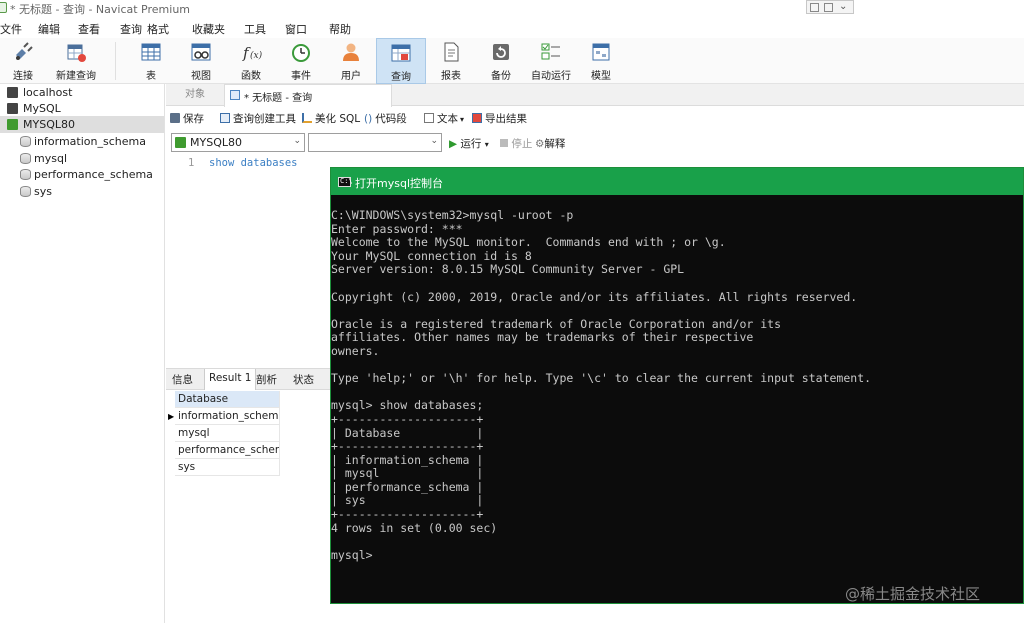 The width and height of the screenshot is (1024, 623). Describe the element at coordinates (451, 52) in the screenshot. I see `report-icon` at that location.